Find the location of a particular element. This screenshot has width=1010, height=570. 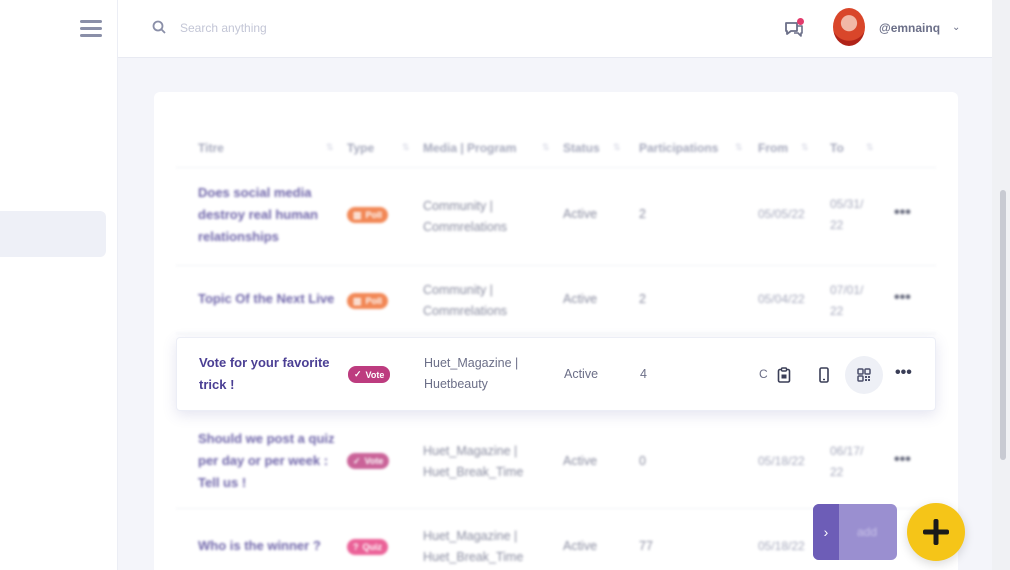

row-title-line: trick ! is located at coordinates (217, 384).